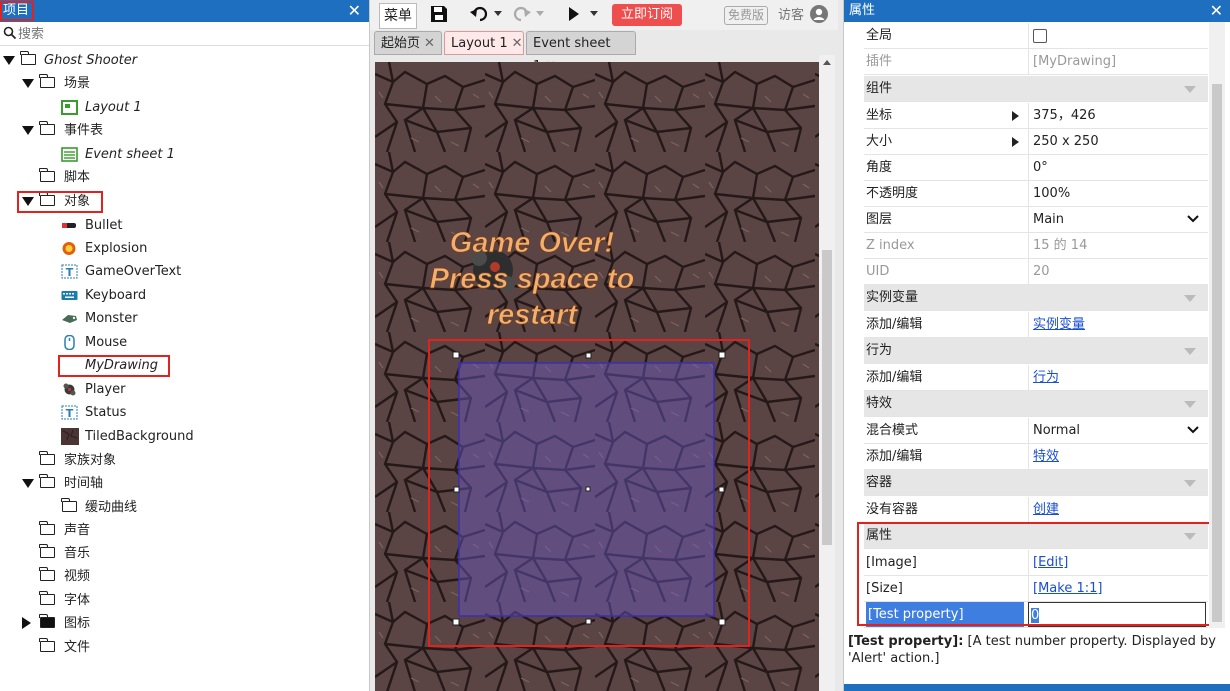 This screenshot has height=691, width=1230. Describe the element at coordinates (540, 14) in the screenshot. I see `redo-dropdown-icon` at that location.